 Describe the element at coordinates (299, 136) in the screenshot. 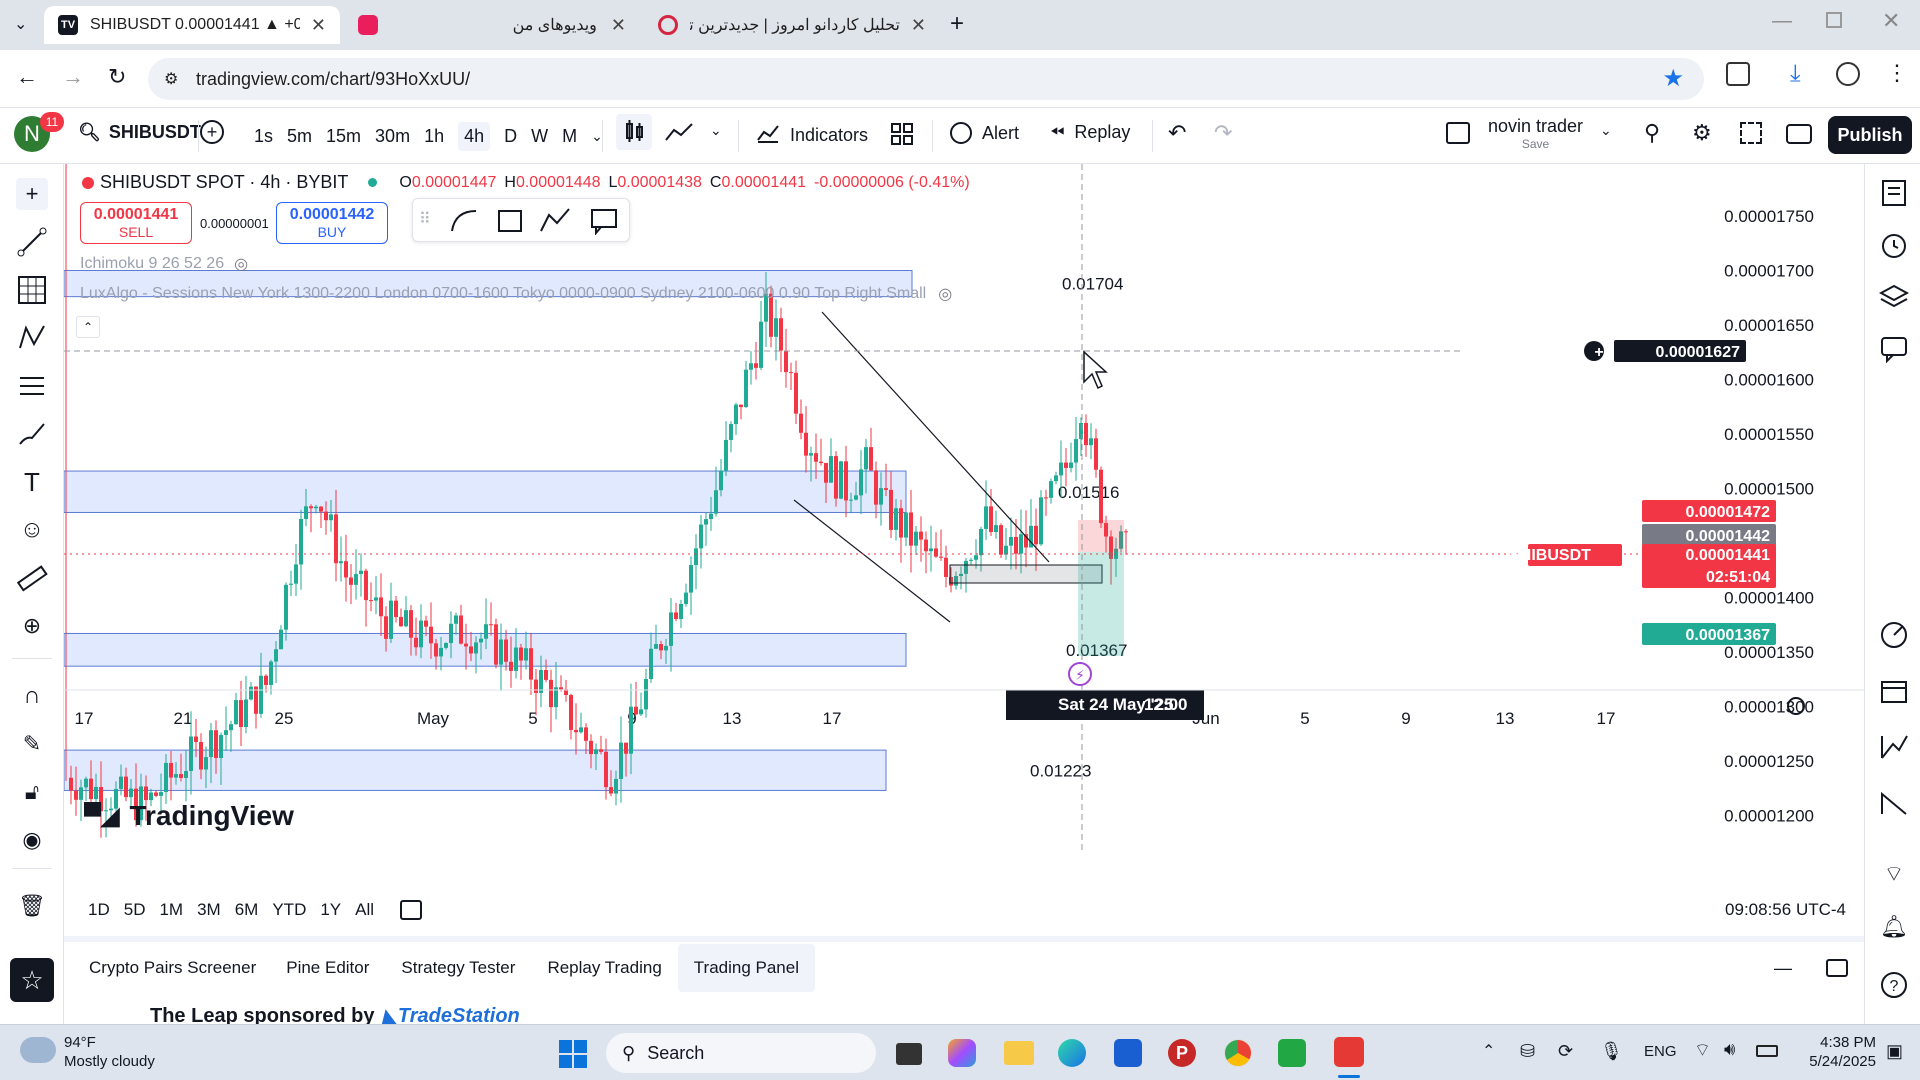

I see `interval-5m: 5m` at that location.